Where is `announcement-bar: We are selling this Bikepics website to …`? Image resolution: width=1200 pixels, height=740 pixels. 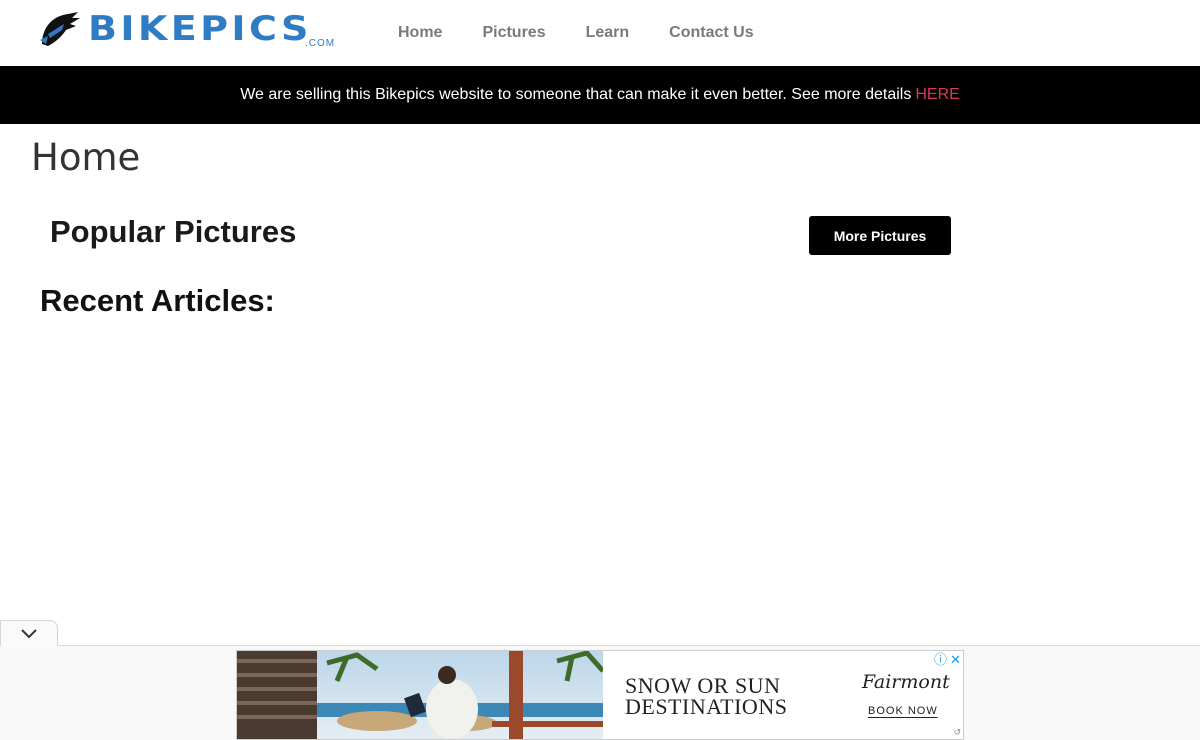 announcement-bar: We are selling this Bikepics website to … is located at coordinates (600, 95).